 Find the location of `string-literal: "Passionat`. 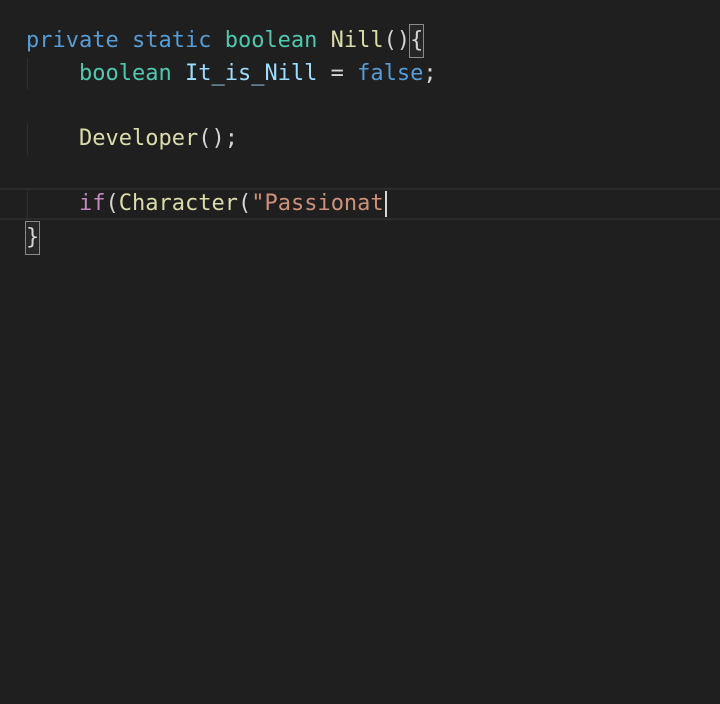

string-literal: "Passionat is located at coordinates (317, 203).